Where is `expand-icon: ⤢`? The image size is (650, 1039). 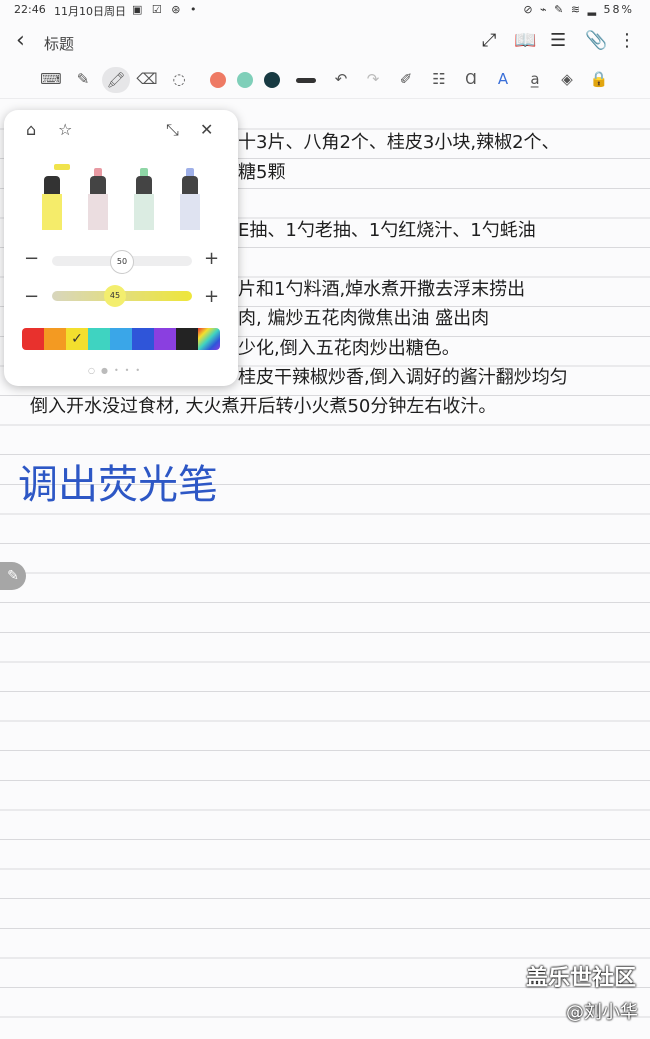 expand-icon: ⤢ is located at coordinates (489, 40).